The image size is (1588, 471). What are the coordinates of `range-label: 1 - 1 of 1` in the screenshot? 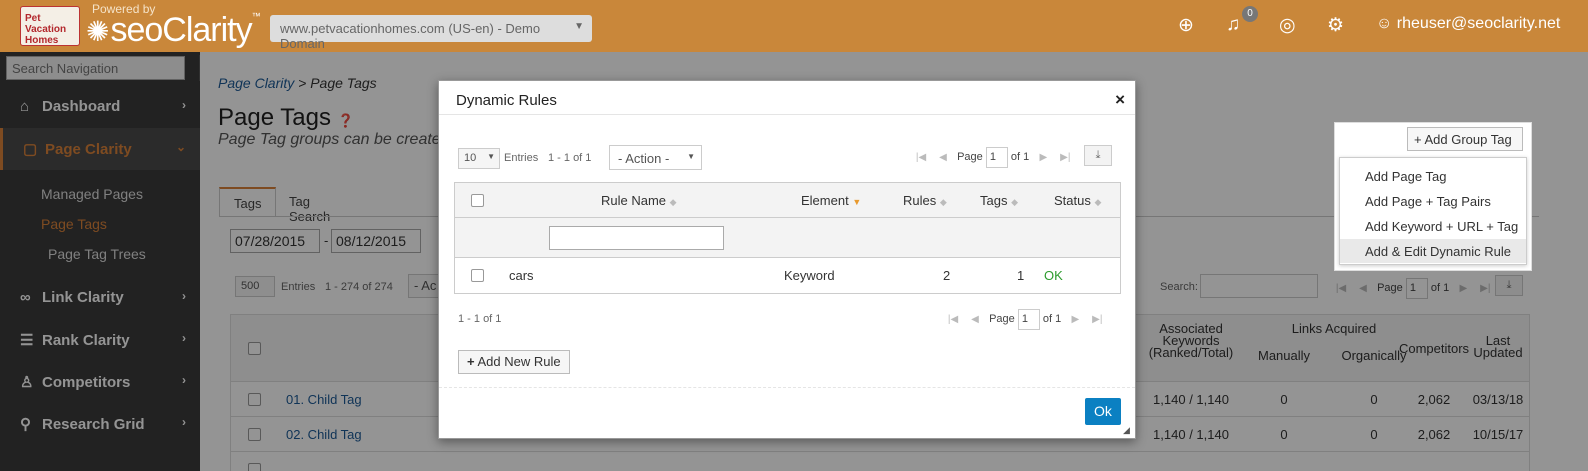 It's located at (570, 158).